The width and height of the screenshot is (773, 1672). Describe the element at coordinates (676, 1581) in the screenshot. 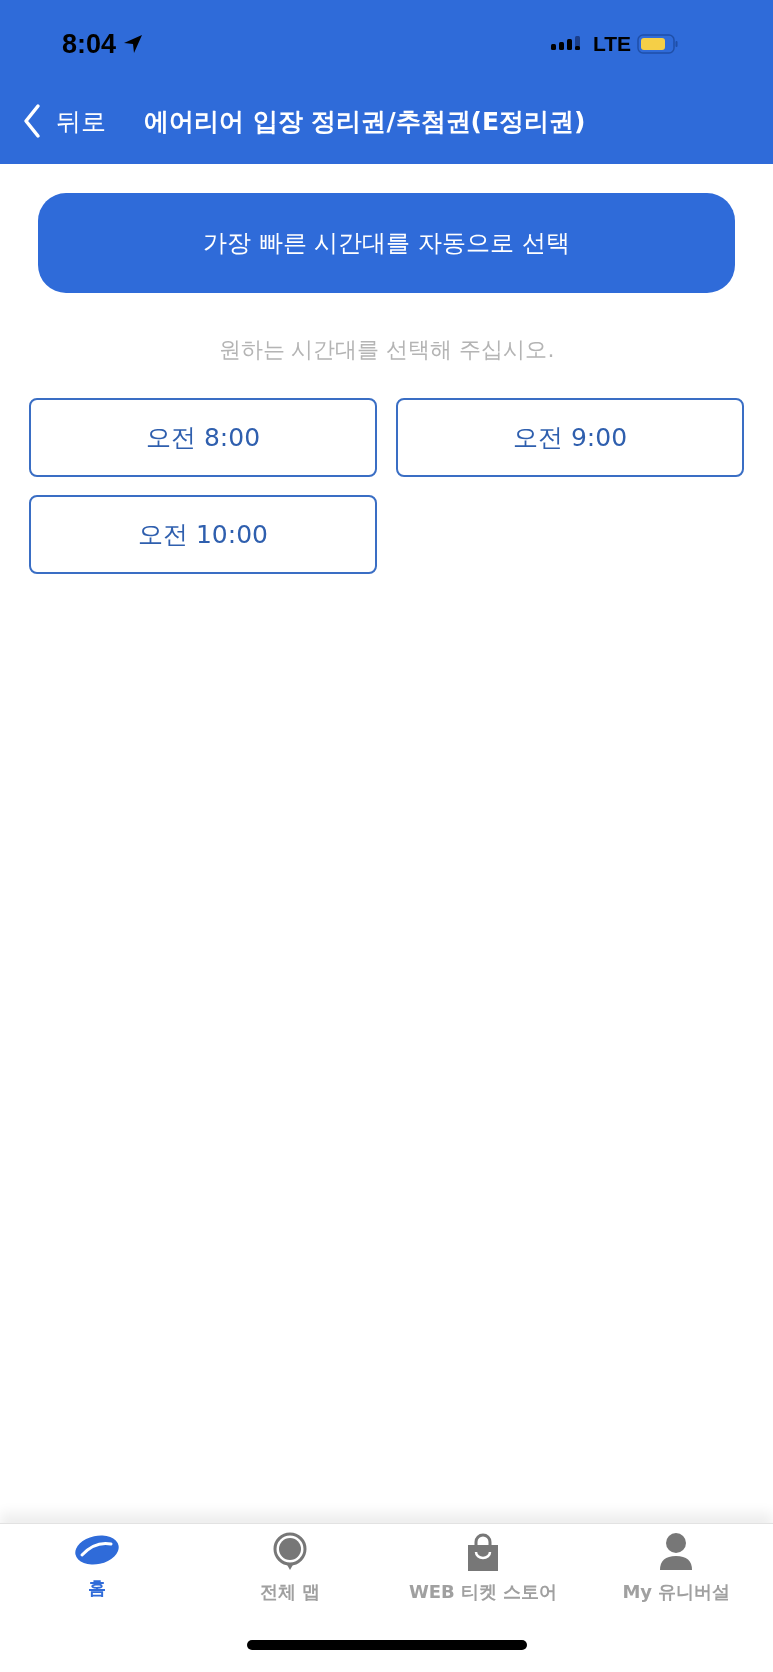

I see `tab-item: My 유니버설` at that location.